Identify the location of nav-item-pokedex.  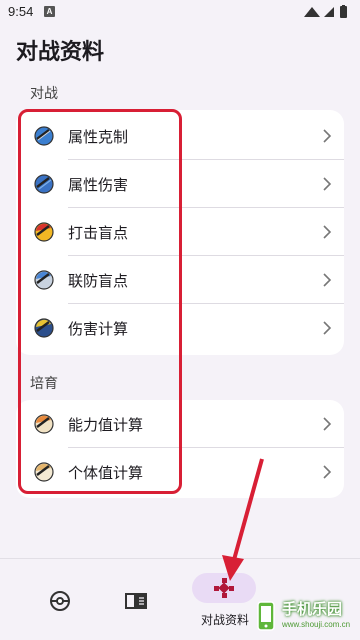
(60, 599).